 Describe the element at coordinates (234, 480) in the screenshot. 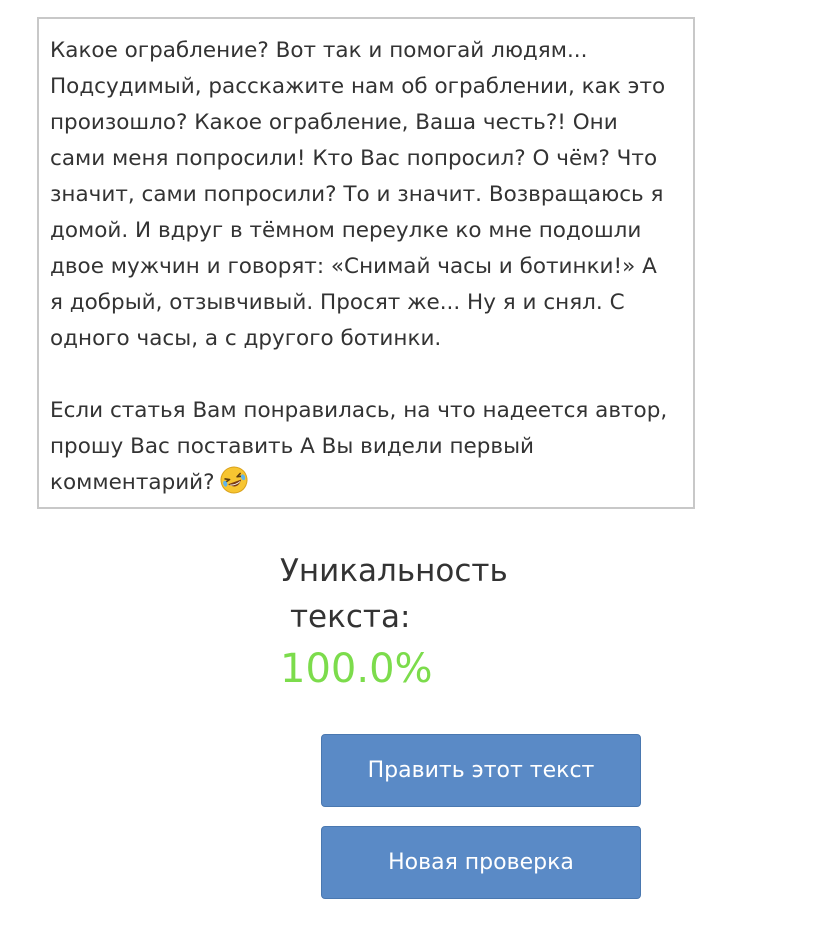

I see `laughing-emoji-icon` at that location.